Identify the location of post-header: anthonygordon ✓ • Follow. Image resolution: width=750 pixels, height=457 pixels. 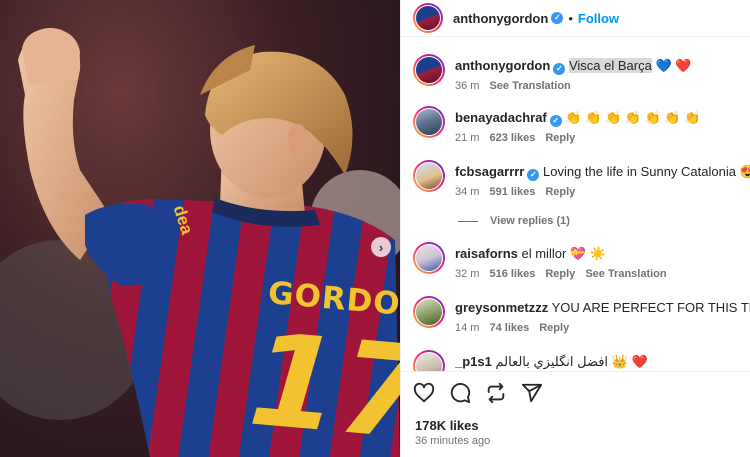
(575, 18).